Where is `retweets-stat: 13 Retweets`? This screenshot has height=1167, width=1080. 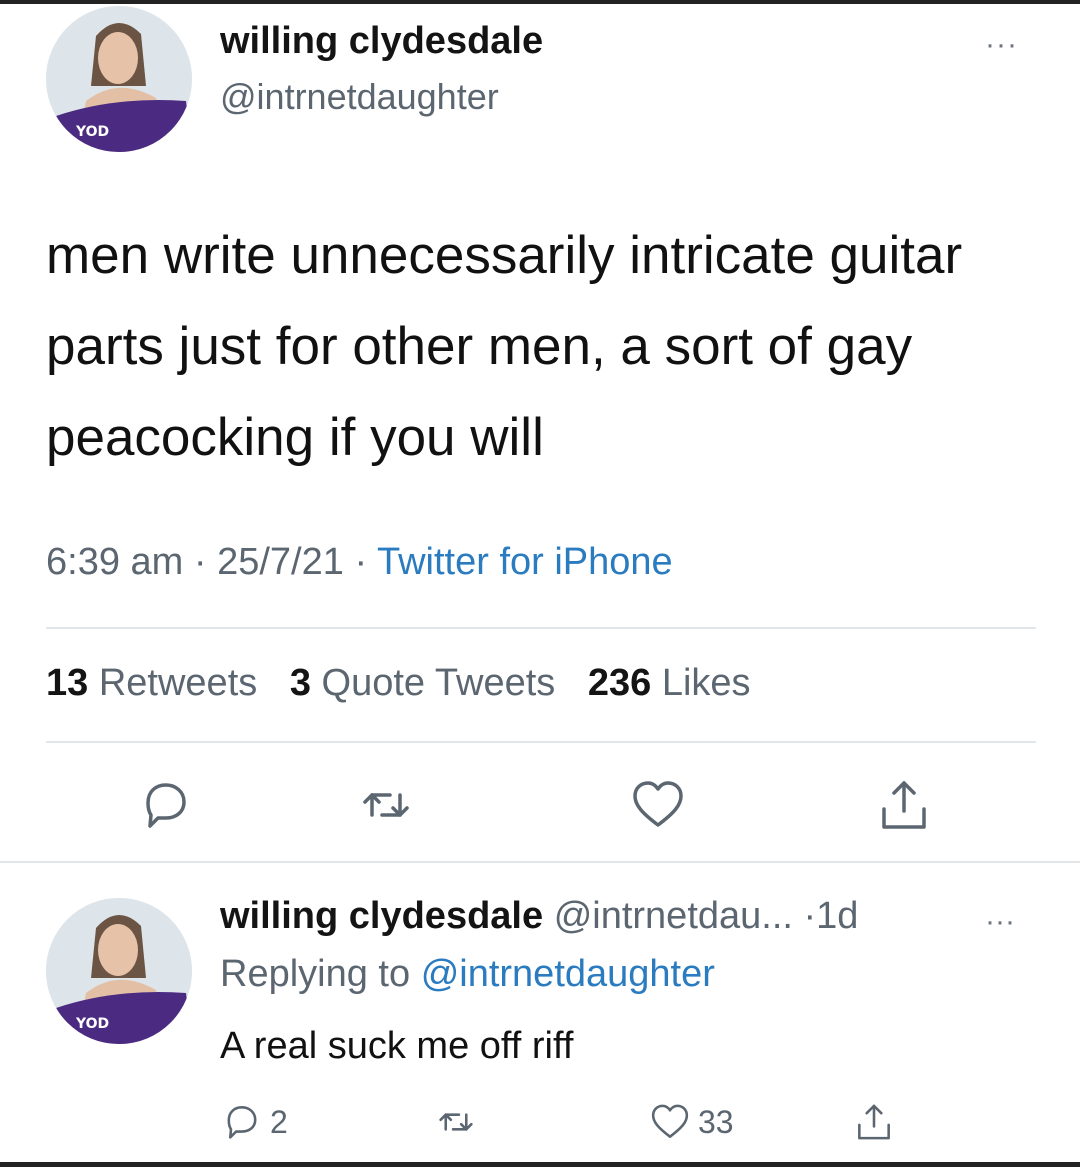
retweets-stat: 13 Retweets is located at coordinates (151, 683).